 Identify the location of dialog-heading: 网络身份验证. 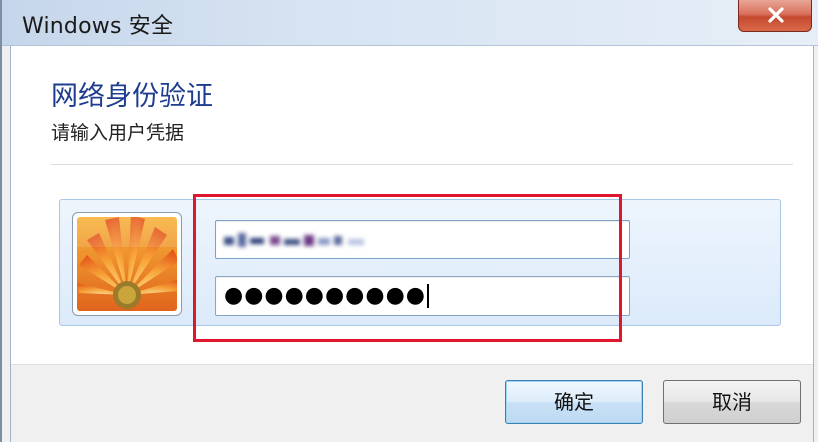
(132, 96).